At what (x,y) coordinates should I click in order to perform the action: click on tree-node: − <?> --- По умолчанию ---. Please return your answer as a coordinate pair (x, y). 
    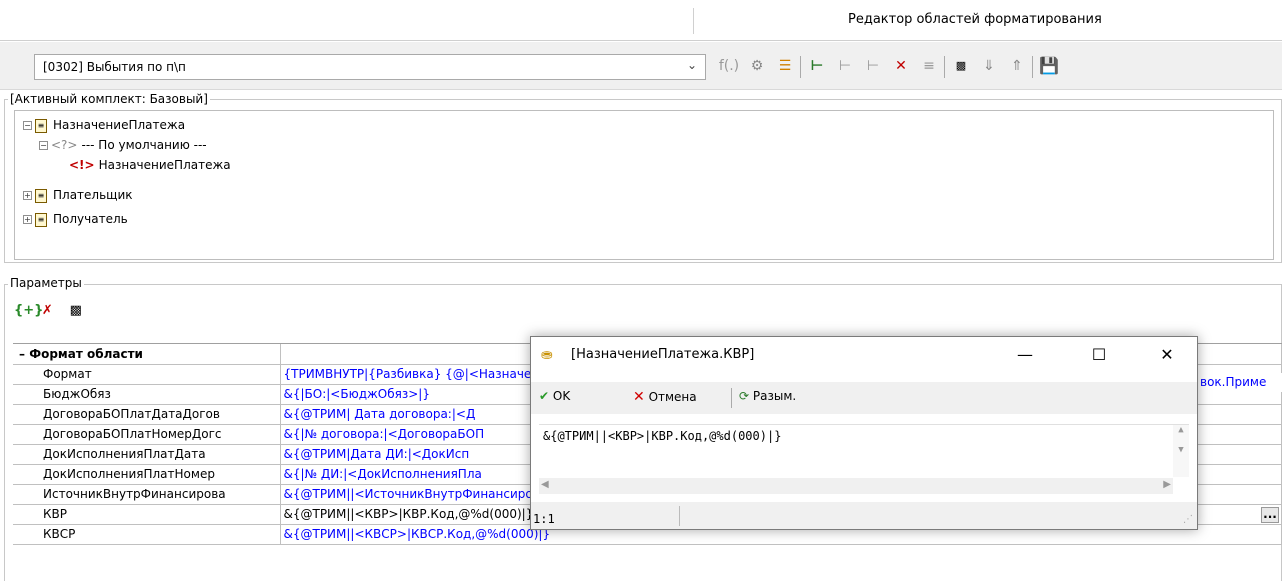
    Looking at the image, I should click on (123, 145).